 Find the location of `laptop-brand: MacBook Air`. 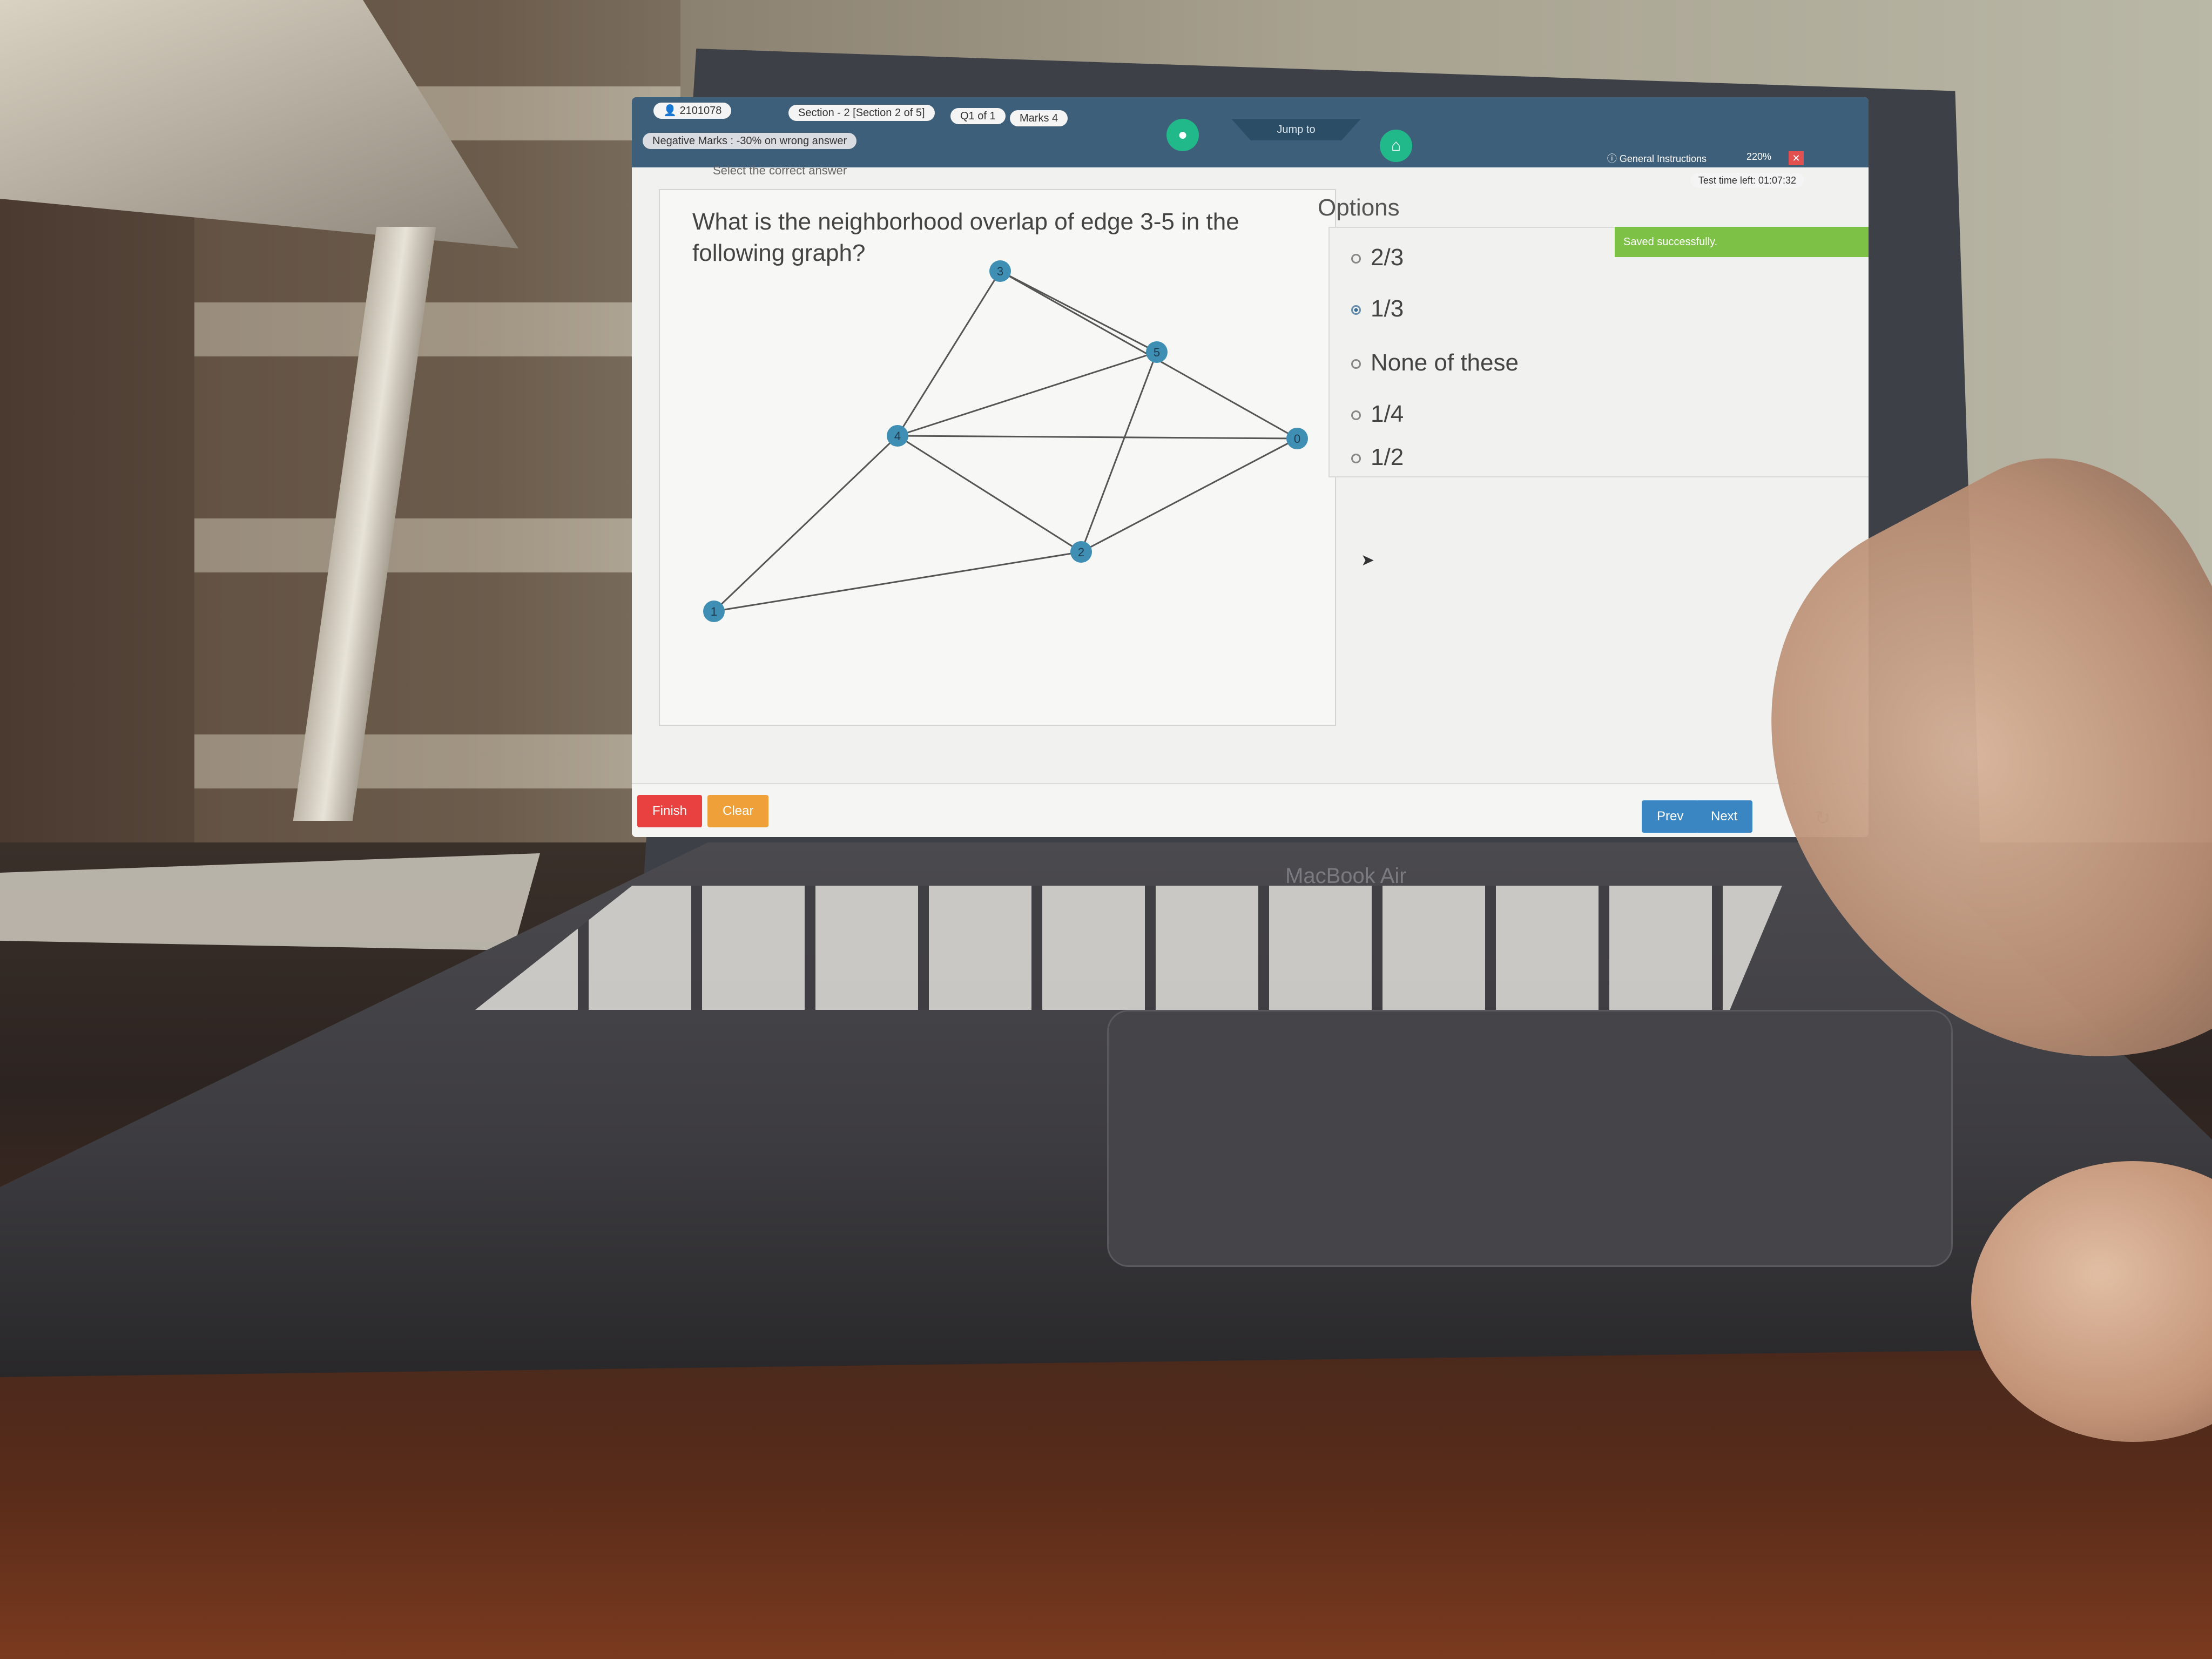

laptop-brand: MacBook Air is located at coordinates (1346, 876).